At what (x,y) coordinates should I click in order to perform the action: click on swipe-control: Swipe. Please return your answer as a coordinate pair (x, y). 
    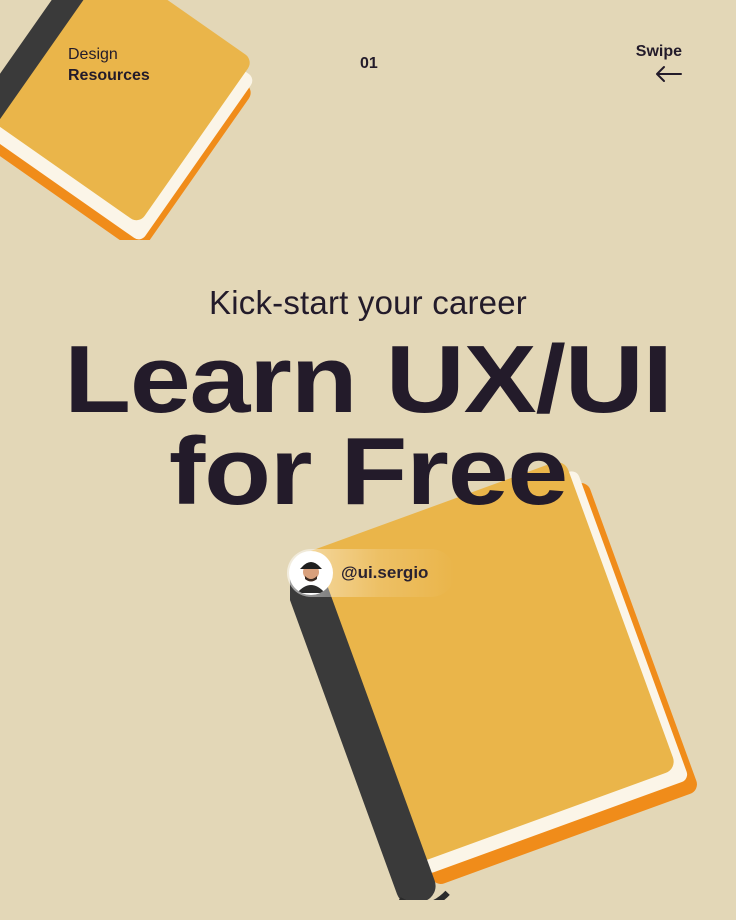
    Looking at the image, I should click on (652, 63).